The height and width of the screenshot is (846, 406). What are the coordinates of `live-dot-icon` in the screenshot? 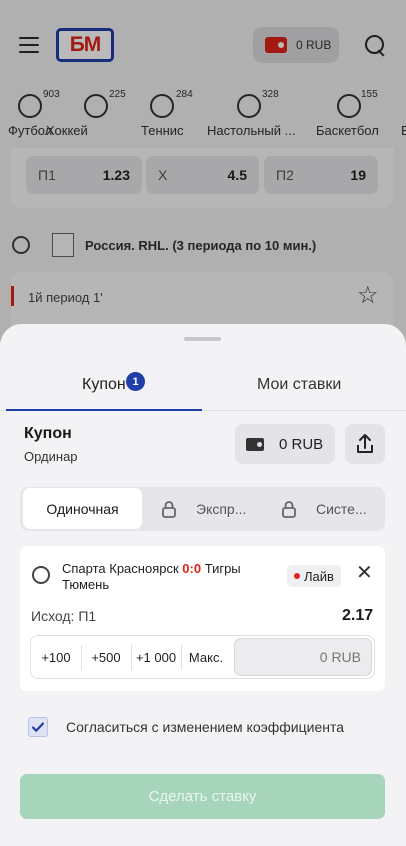 It's located at (297, 576).